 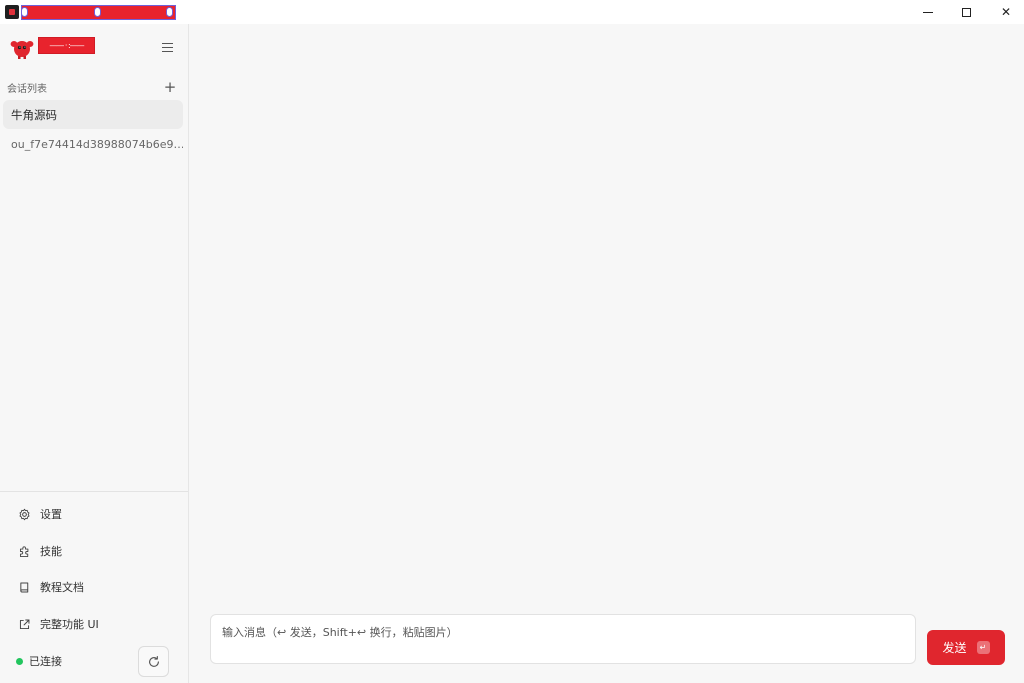 What do you see at coordinates (19, 661) in the screenshot?
I see `status-dot-icon` at bounding box center [19, 661].